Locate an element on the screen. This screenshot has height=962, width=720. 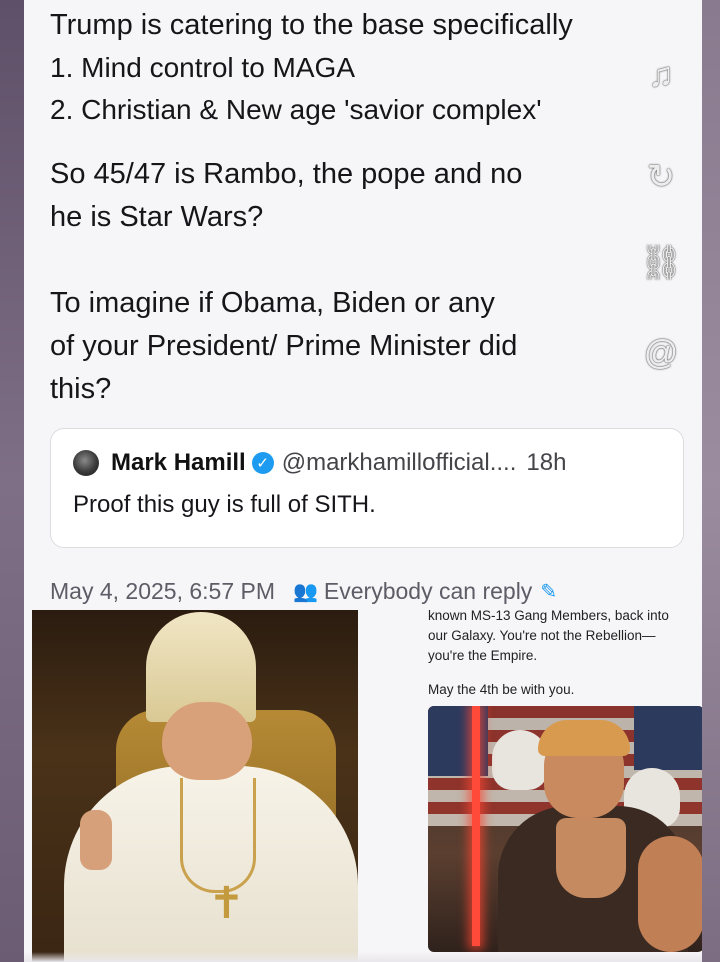
post-line-5: he is Star Wars? is located at coordinates (157, 217).